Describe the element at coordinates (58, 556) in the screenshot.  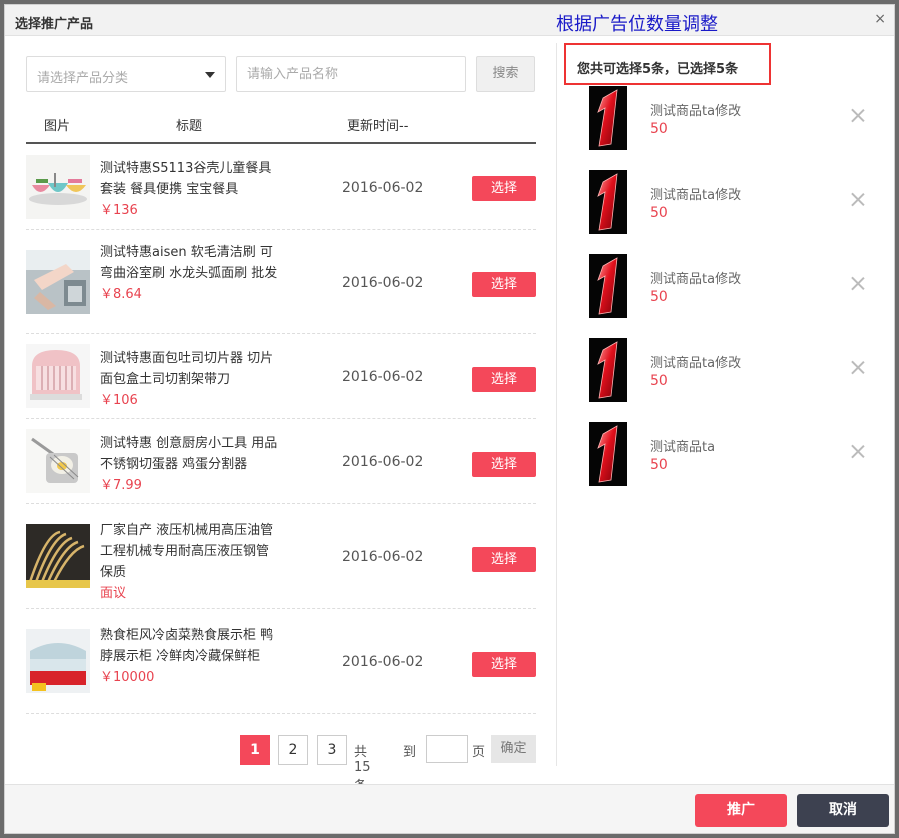
I see `hydraulic-hose-photo` at that location.